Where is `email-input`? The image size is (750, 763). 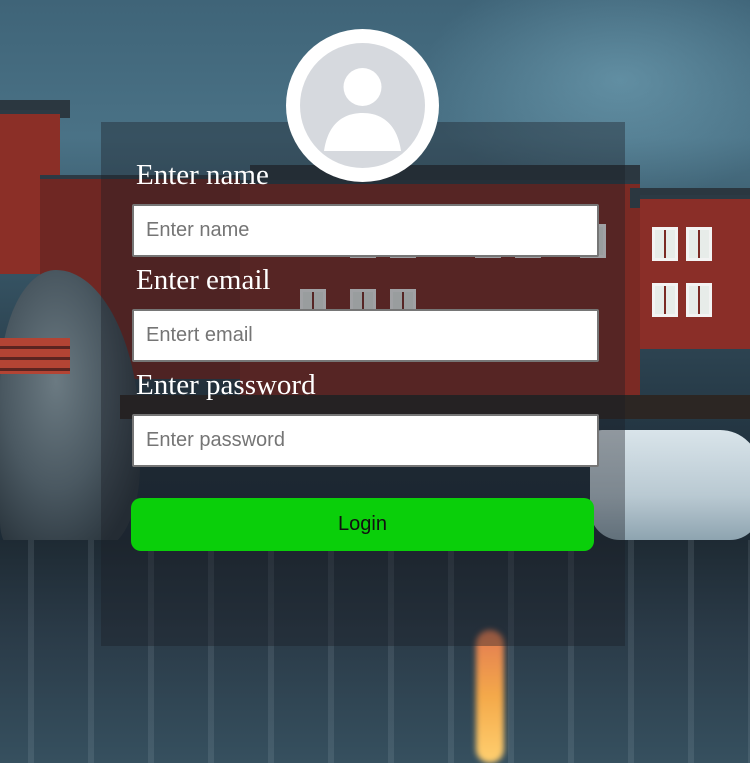
email-input is located at coordinates (365, 335).